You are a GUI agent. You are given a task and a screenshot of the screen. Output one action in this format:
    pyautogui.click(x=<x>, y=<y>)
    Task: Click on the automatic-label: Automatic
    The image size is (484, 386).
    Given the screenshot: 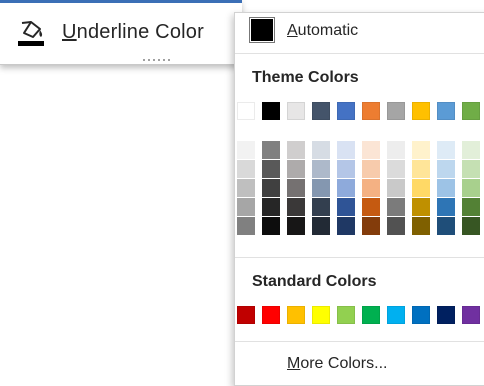 What is the action you would take?
    pyautogui.click(x=323, y=30)
    